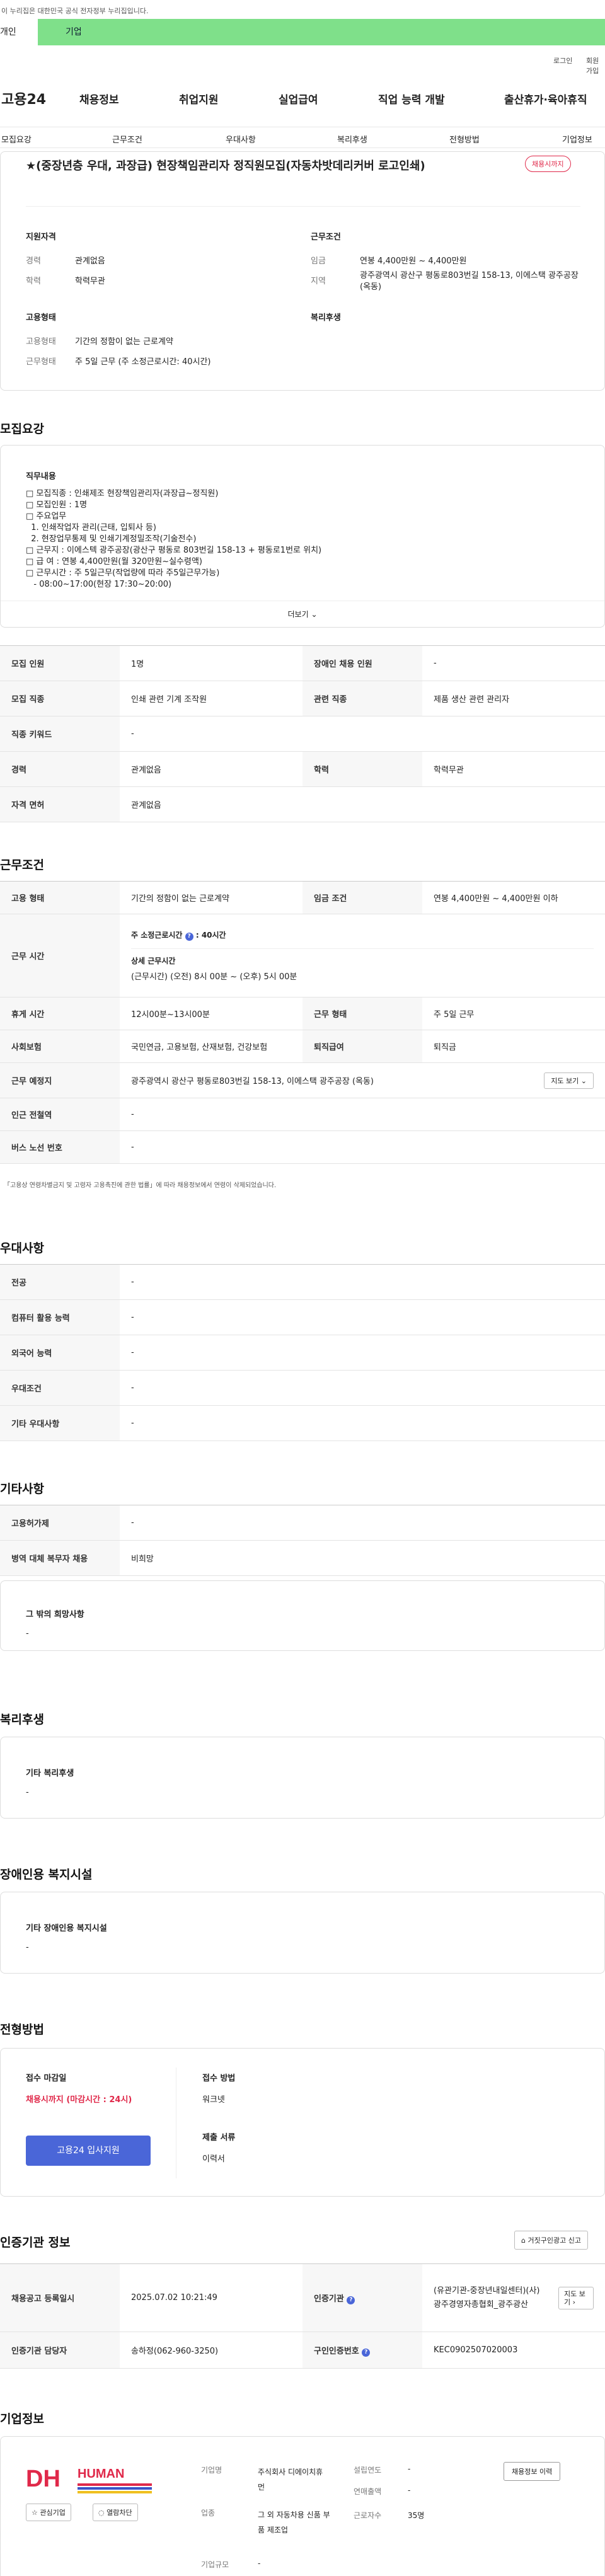 This screenshot has height=2576, width=605. Describe the element at coordinates (41, 362) in the screenshot. I see `work-form-label: 근무형태` at that location.